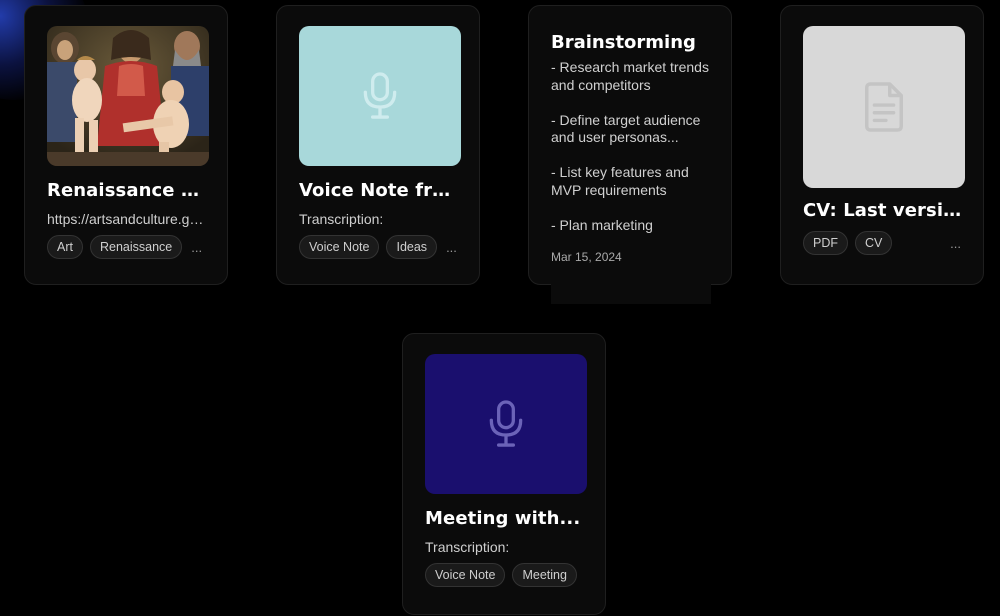  I want to click on pdf-thumbnail, so click(884, 107).